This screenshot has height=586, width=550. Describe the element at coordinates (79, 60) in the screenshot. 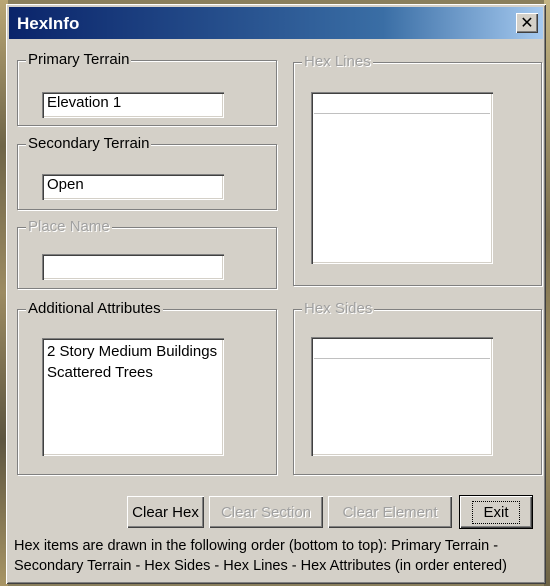

I see `primary-terrain-label: Primary Terrain` at that location.